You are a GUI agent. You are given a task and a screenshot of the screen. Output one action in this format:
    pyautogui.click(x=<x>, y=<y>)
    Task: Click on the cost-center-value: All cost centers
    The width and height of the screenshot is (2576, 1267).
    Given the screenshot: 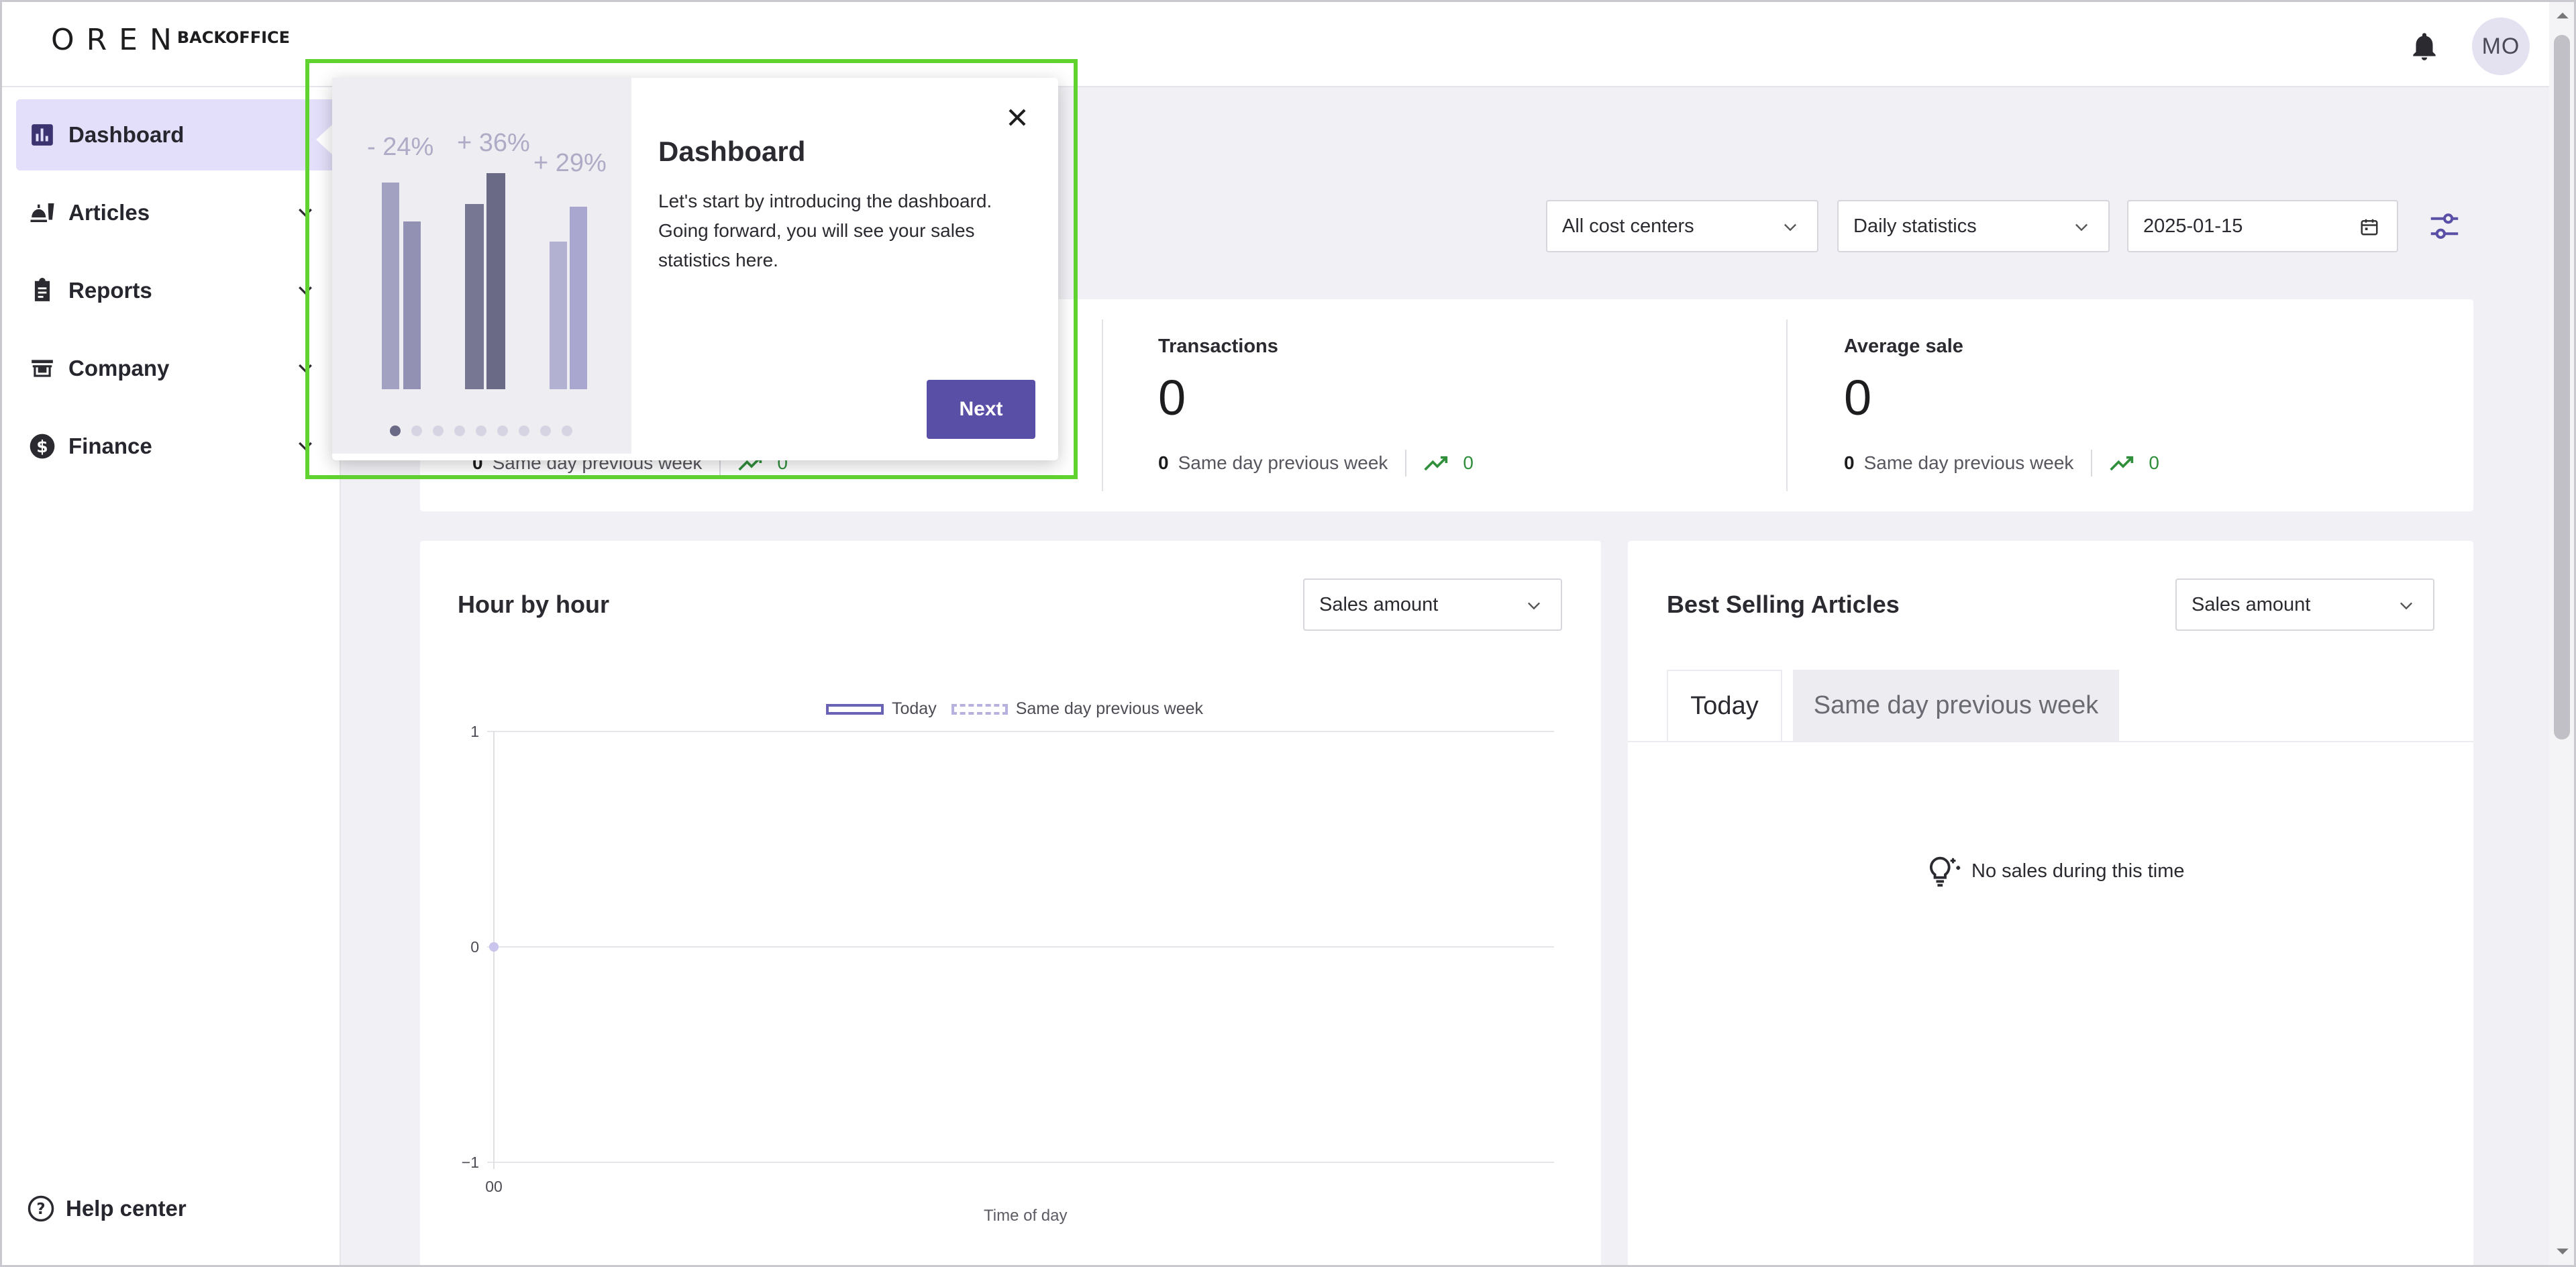 What is the action you would take?
    pyautogui.click(x=1628, y=226)
    